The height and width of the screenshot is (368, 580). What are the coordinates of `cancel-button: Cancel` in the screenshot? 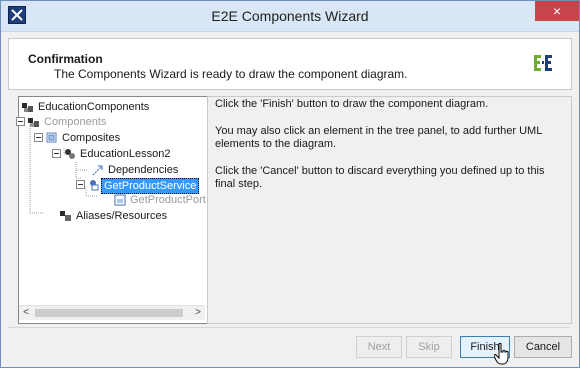 It's located at (543, 347).